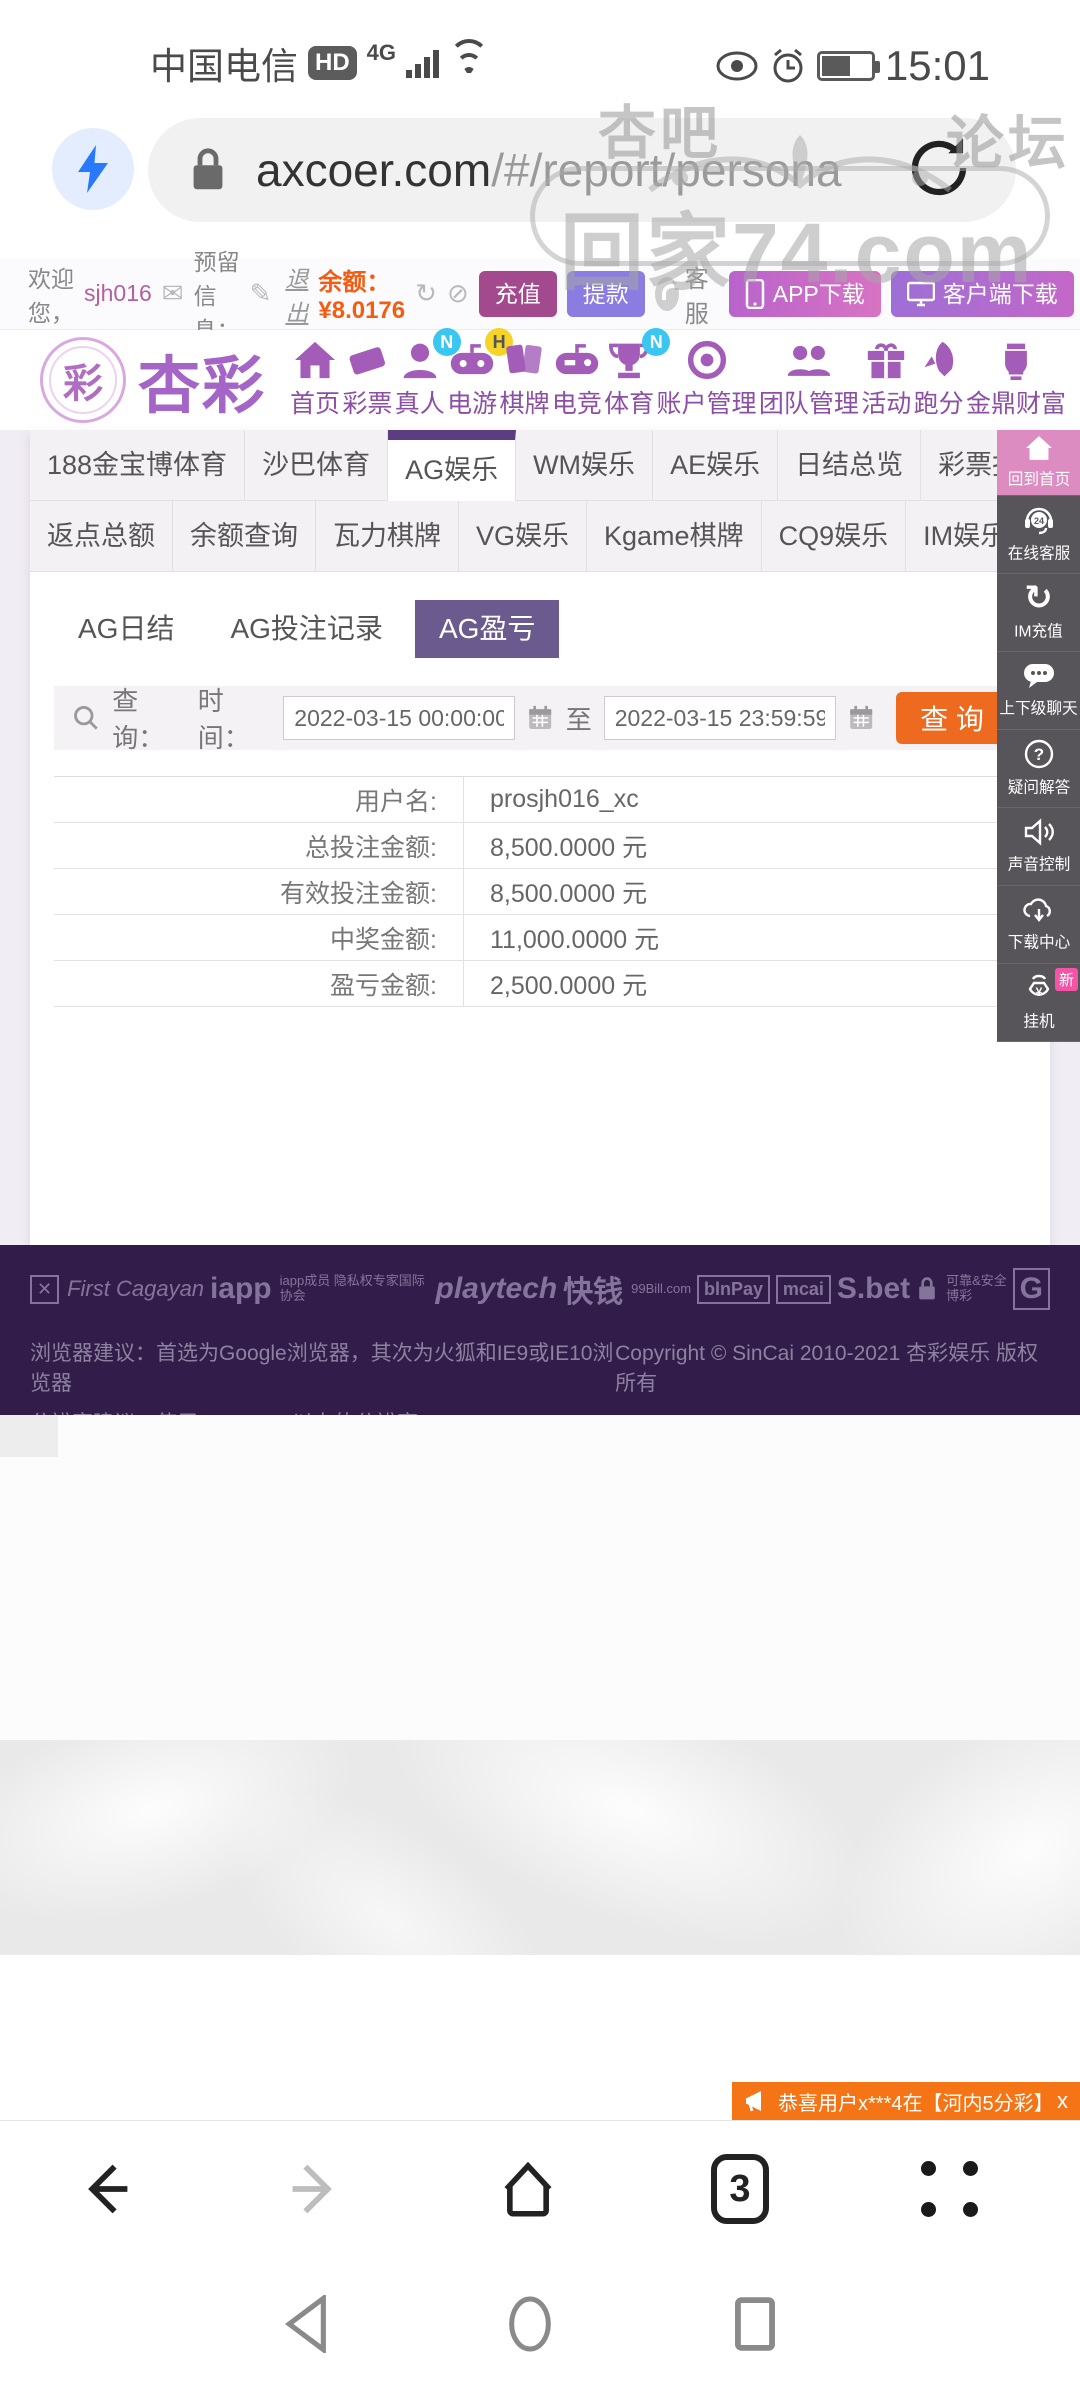 The image size is (1080, 2400). Describe the element at coordinates (737, 66) in the screenshot. I see `eye-comfort-icon` at that location.